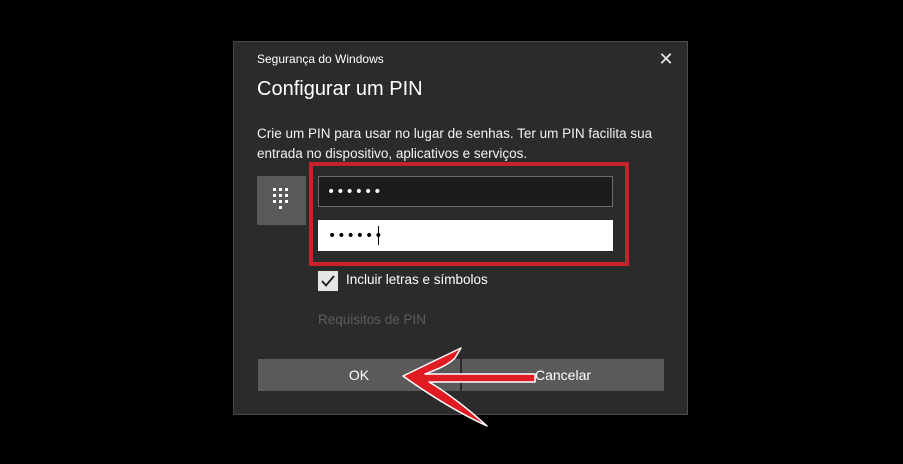 This screenshot has width=903, height=464. Describe the element at coordinates (281, 200) in the screenshot. I see `keypad-icon` at that location.